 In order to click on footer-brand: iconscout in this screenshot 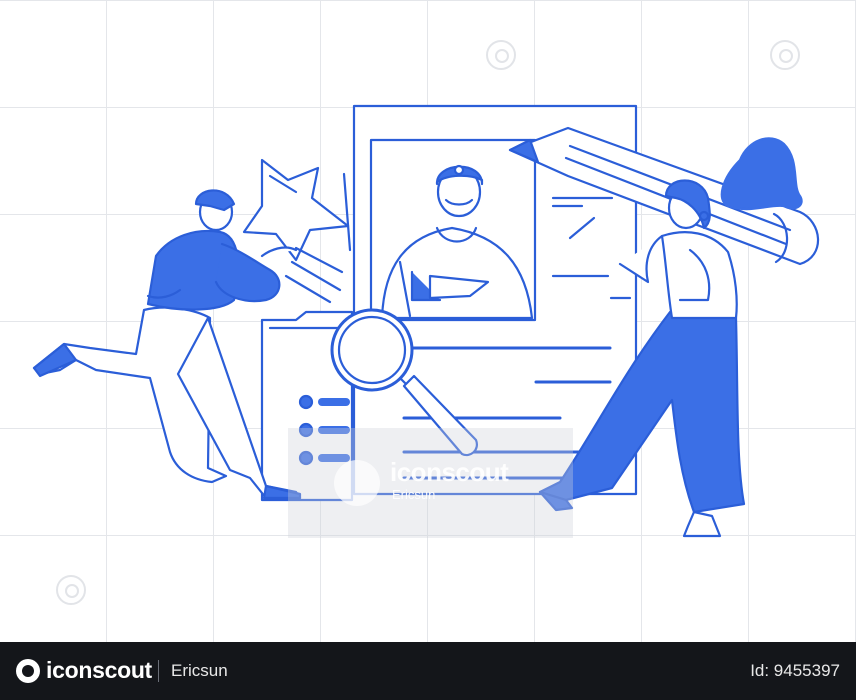, I will do `click(99, 670)`.